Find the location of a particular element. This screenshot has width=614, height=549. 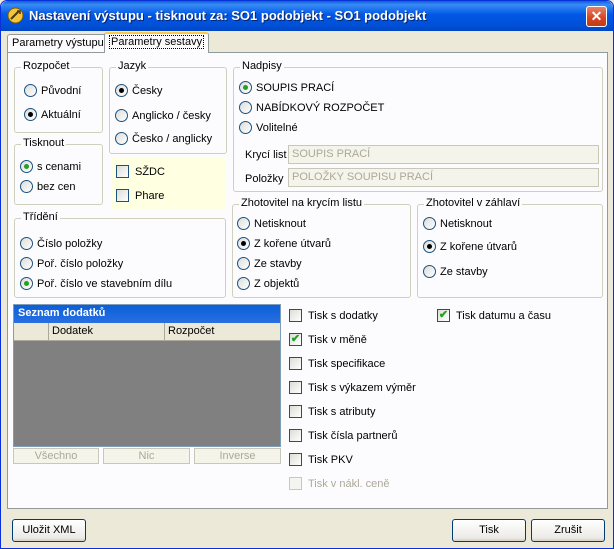

save-xml-button: Uložit XML is located at coordinates (49, 530).